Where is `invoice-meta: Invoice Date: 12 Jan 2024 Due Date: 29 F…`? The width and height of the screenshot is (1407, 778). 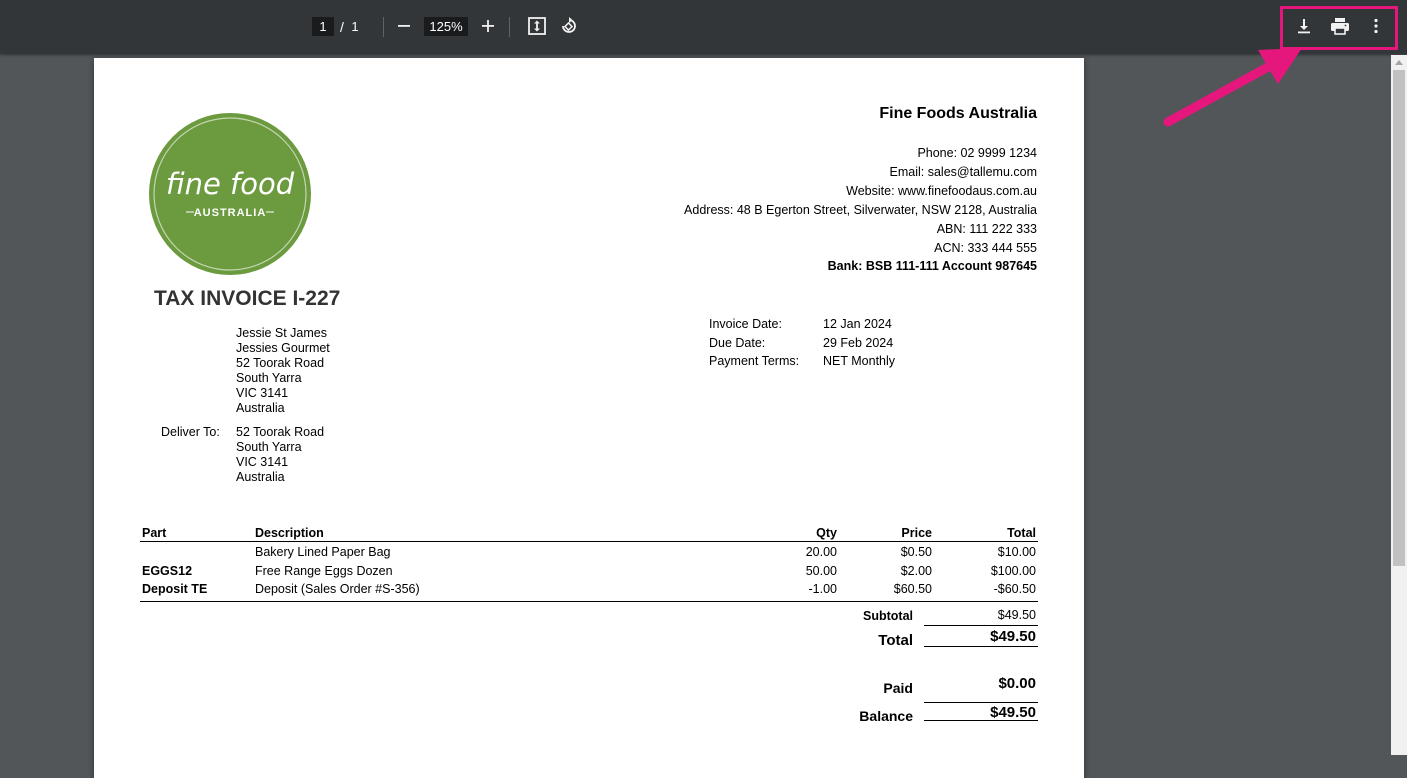
invoice-meta: Invoice Date: 12 Jan 2024 Due Date: 29 F… is located at coordinates (802, 343).